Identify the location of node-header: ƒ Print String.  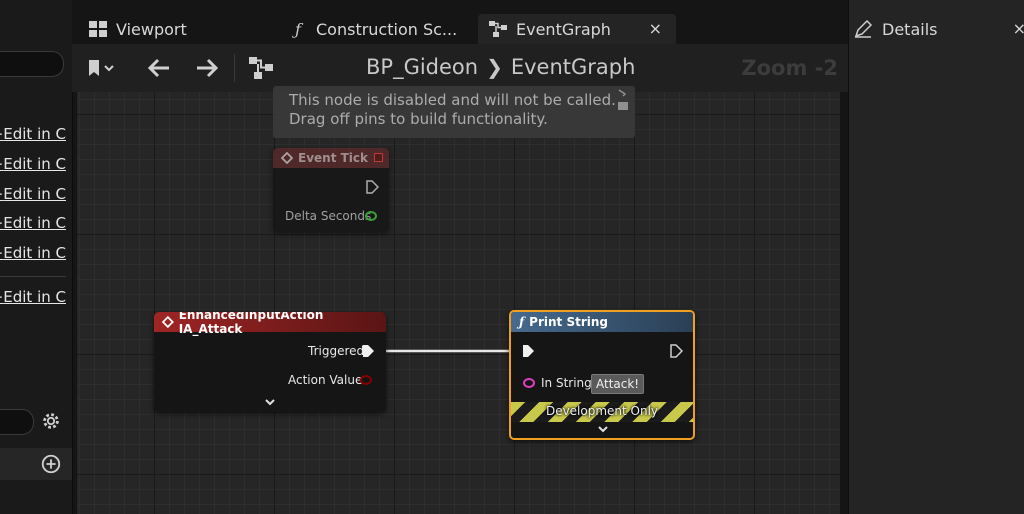
(602, 322).